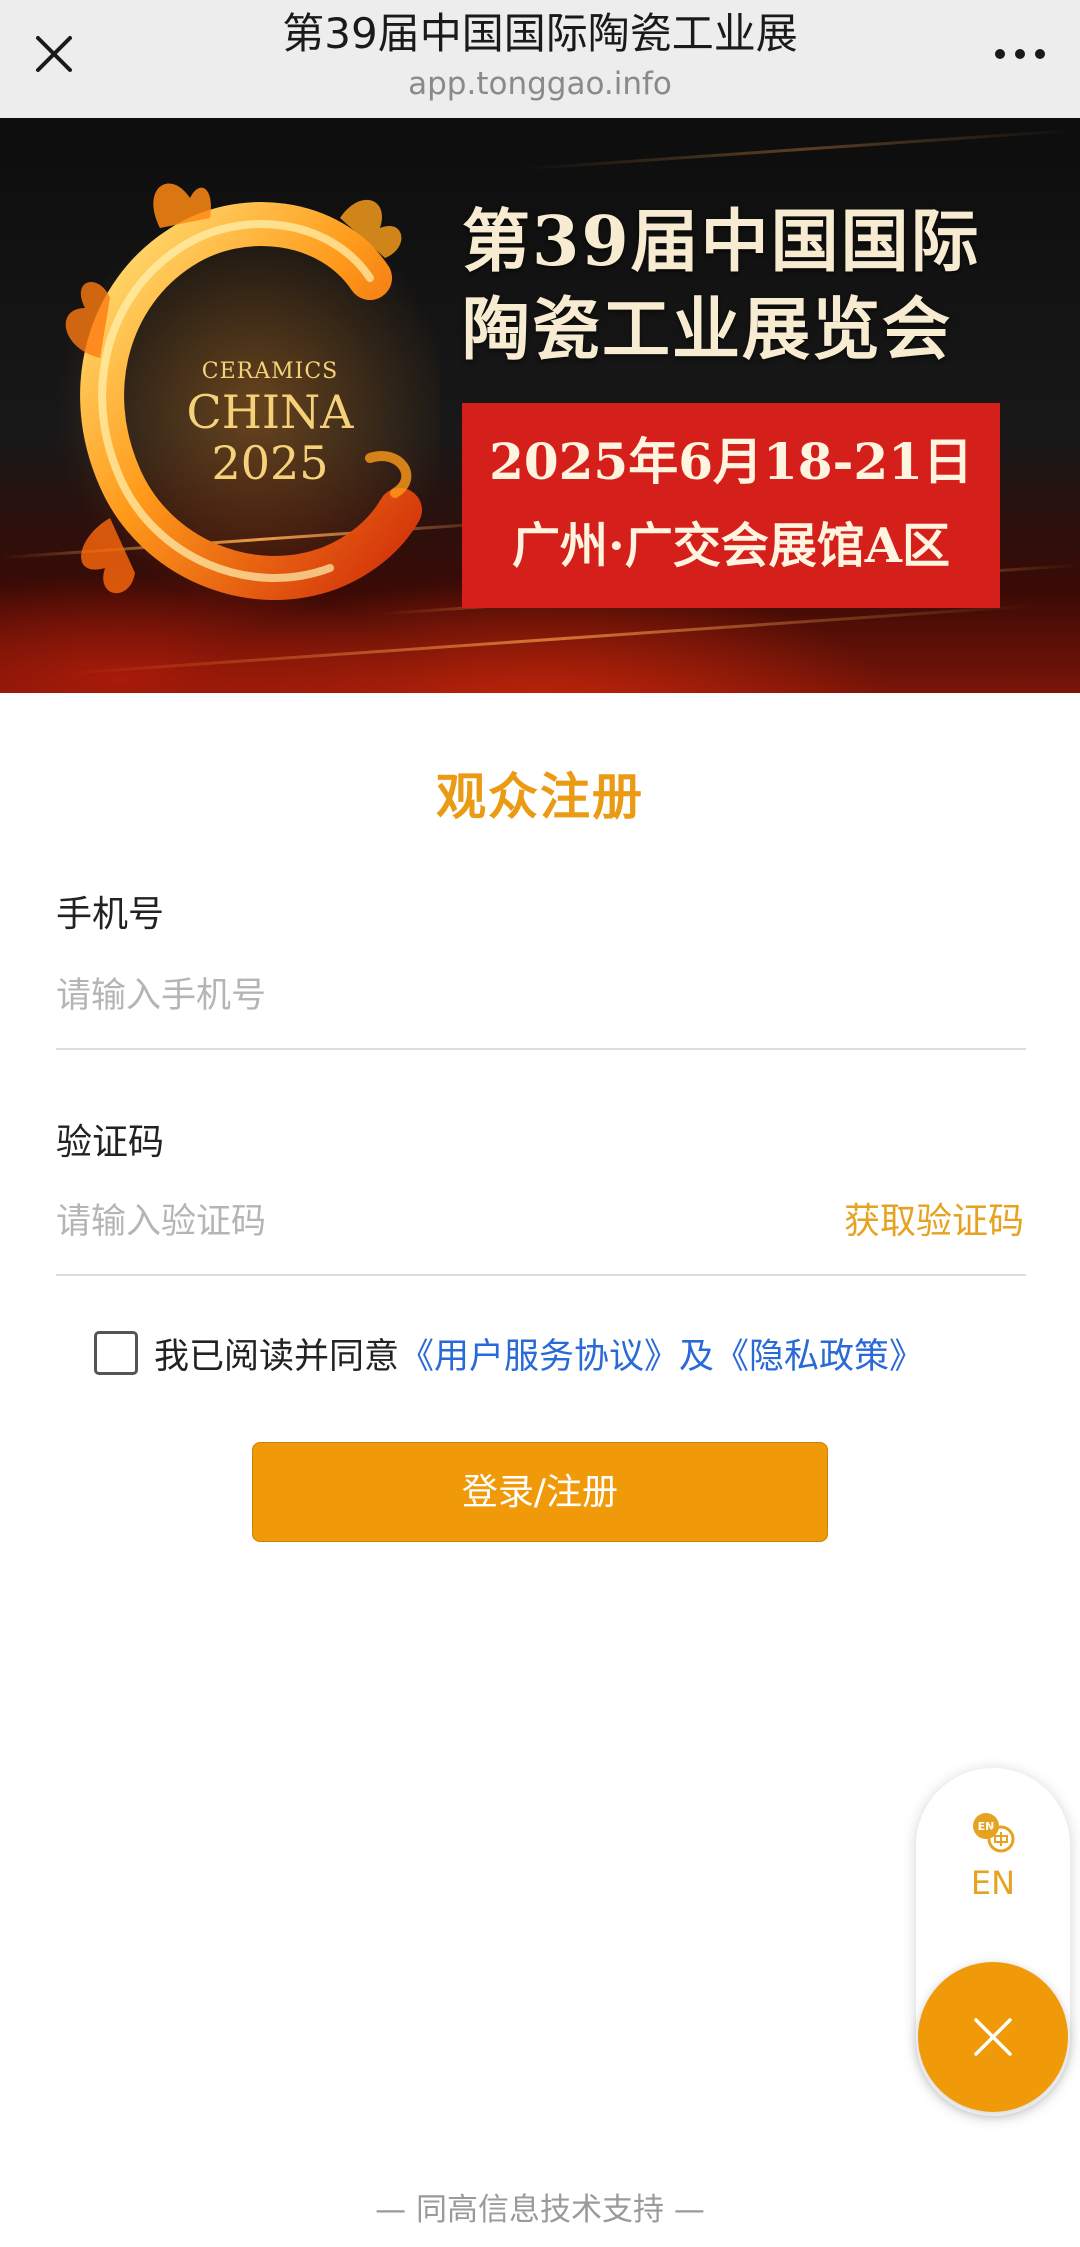 Image resolution: width=1080 pixels, height=2247 pixels. What do you see at coordinates (993, 1863) in the screenshot?
I see `language-switch-button: EN EN` at bounding box center [993, 1863].